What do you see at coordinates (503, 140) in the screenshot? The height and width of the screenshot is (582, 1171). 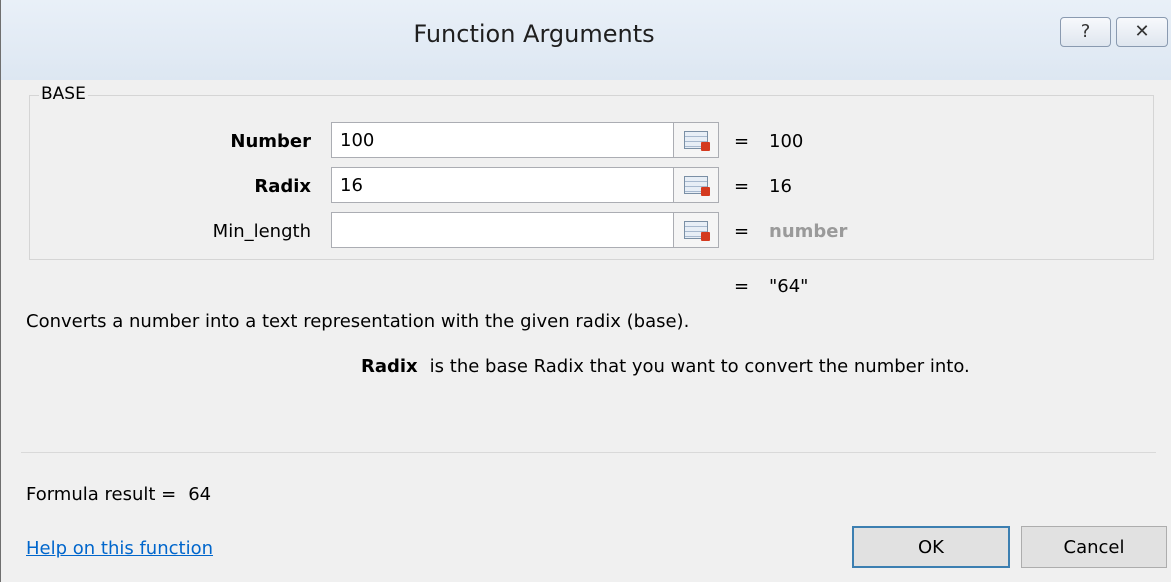 I see `number-input` at bounding box center [503, 140].